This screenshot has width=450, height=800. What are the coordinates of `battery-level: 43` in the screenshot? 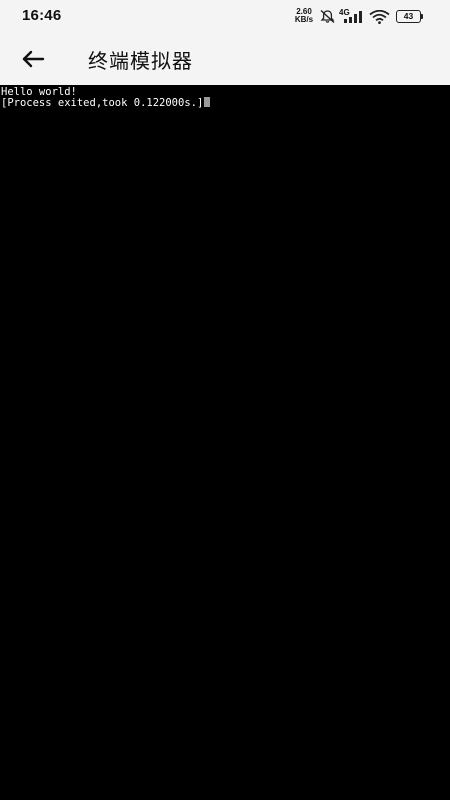 It's located at (408, 16).